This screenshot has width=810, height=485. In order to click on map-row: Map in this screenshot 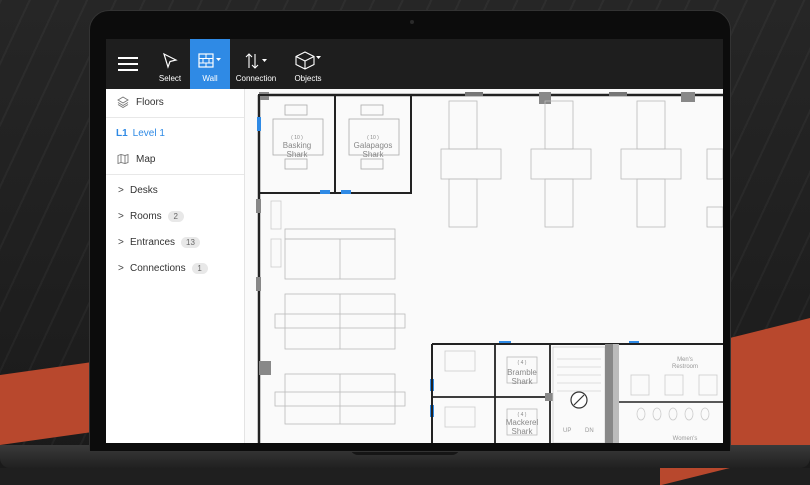, I will do `click(175, 159)`.